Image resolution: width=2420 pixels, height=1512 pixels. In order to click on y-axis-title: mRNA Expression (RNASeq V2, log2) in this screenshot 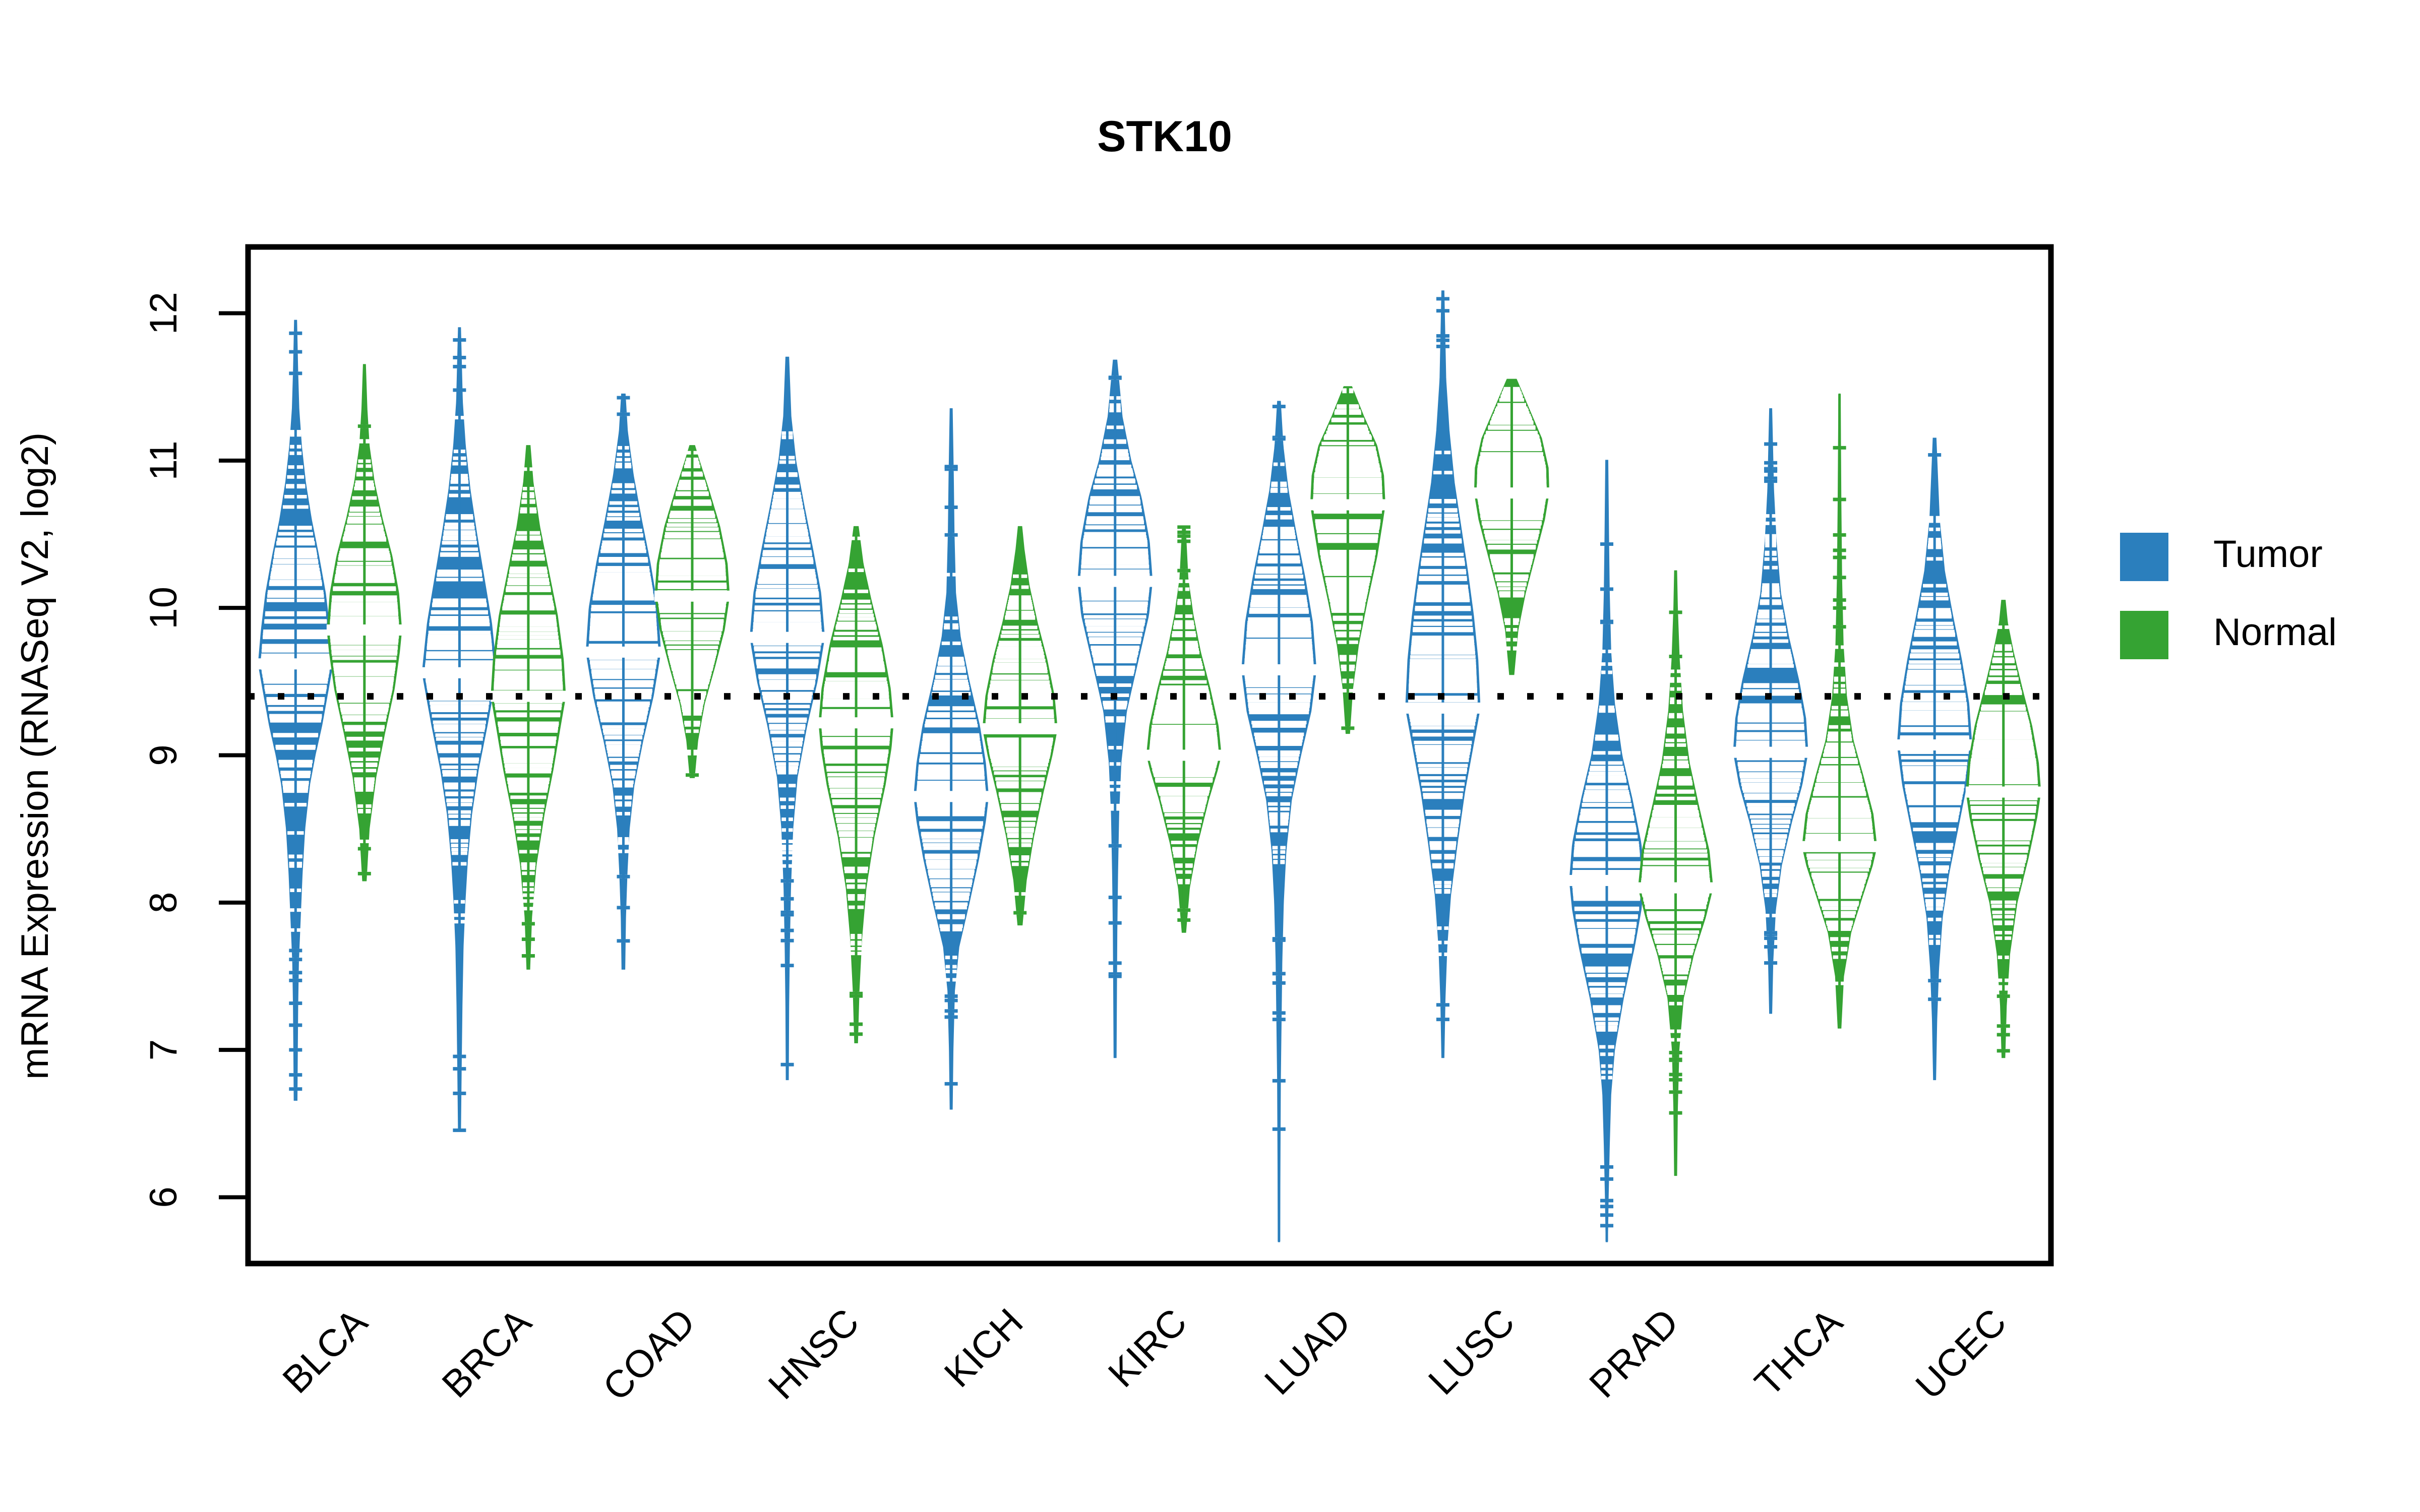, I will do `click(35, 756)`.